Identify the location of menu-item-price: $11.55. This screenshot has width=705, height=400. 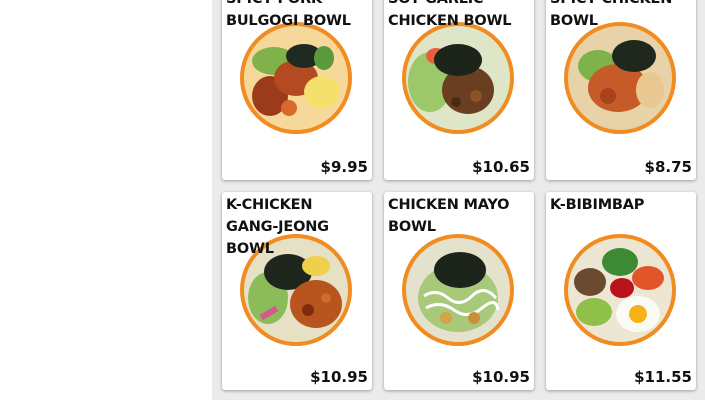
(663, 377).